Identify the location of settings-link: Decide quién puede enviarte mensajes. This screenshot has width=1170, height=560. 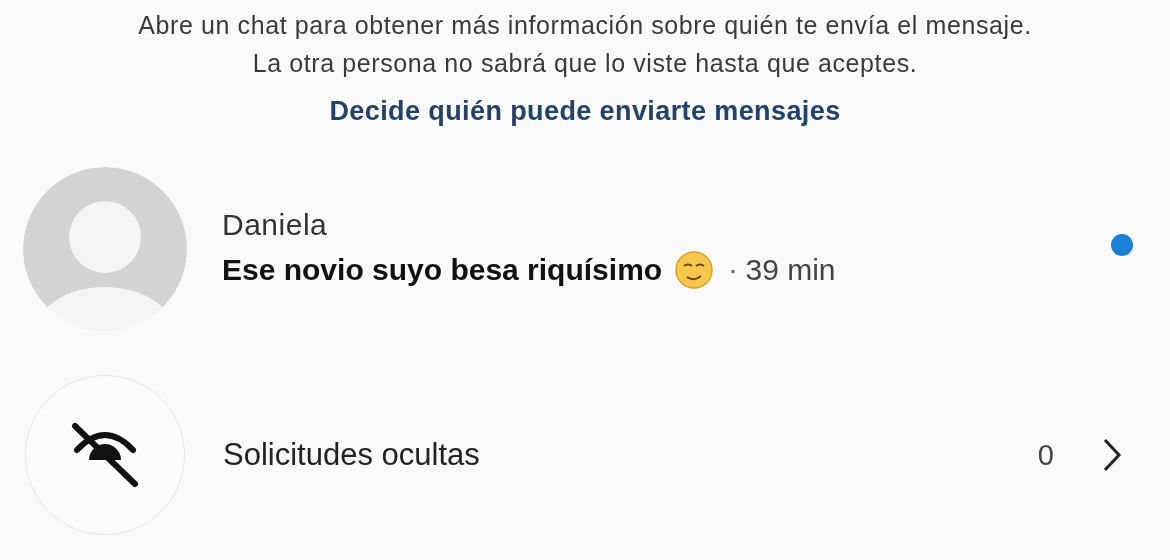
(585, 111).